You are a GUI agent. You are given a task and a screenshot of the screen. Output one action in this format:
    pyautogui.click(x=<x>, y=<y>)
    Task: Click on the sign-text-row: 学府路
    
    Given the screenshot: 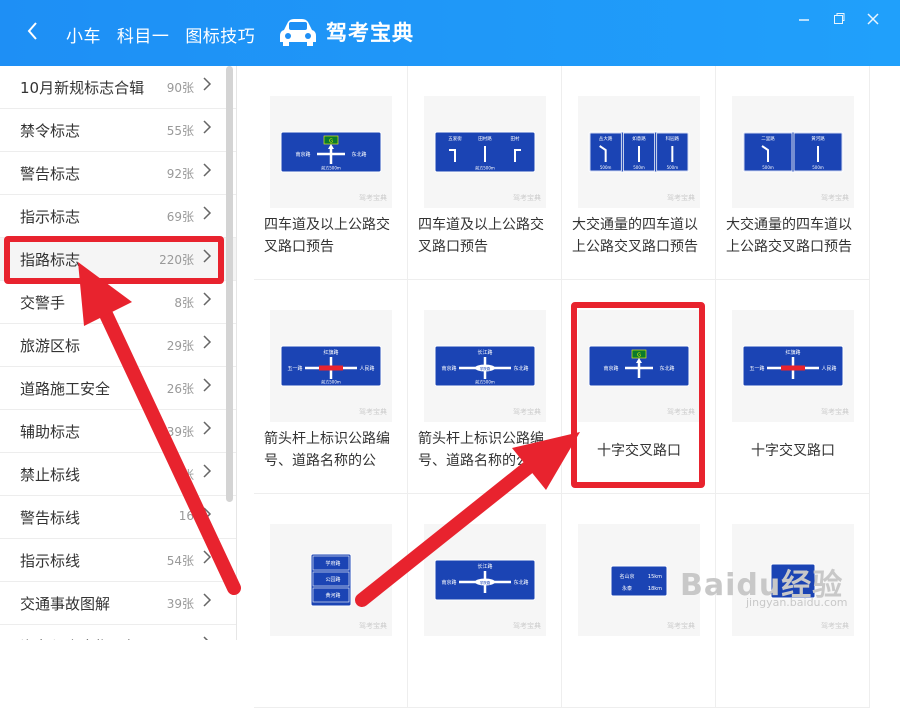 What is the action you would take?
    pyautogui.click(x=332, y=563)
    